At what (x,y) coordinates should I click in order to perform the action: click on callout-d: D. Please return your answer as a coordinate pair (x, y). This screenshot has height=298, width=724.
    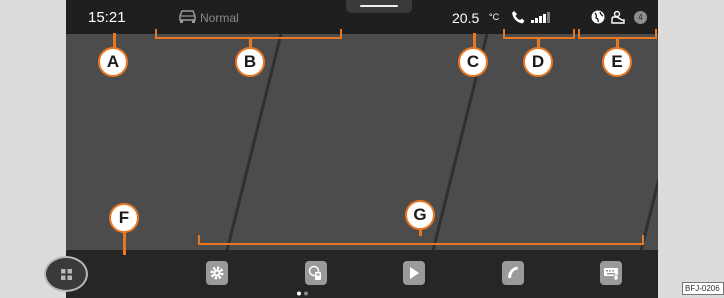
    Looking at the image, I should click on (538, 62).